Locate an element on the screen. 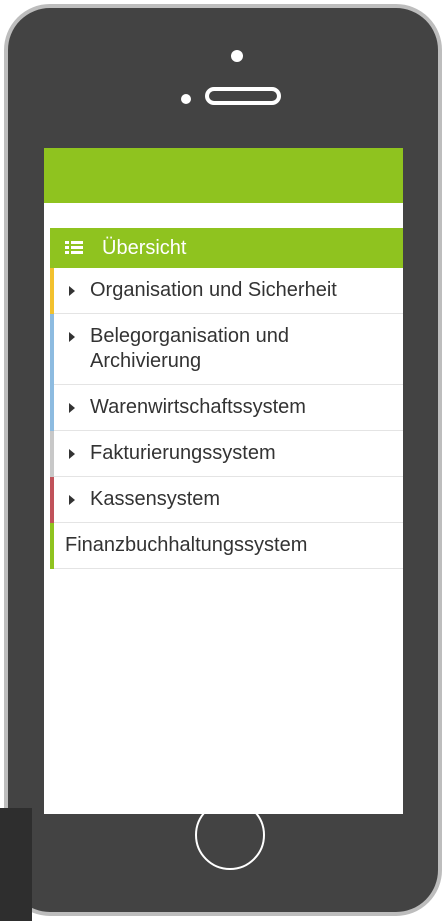 The image size is (446, 921). speaker-grille is located at coordinates (243, 96).